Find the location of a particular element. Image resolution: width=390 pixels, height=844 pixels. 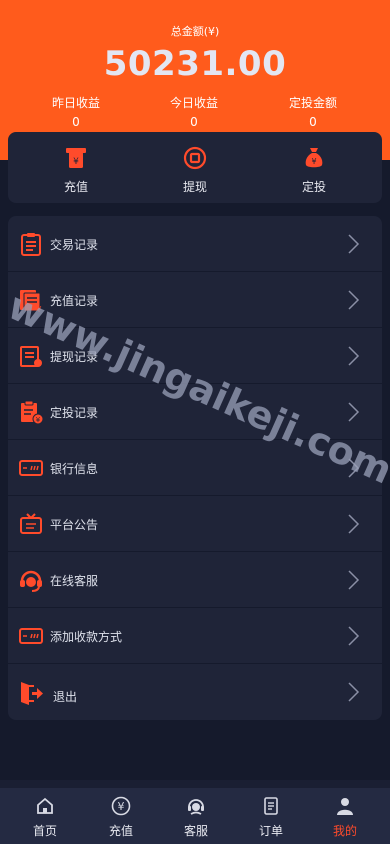

withdraw-label: 提现 is located at coordinates (194, 187).